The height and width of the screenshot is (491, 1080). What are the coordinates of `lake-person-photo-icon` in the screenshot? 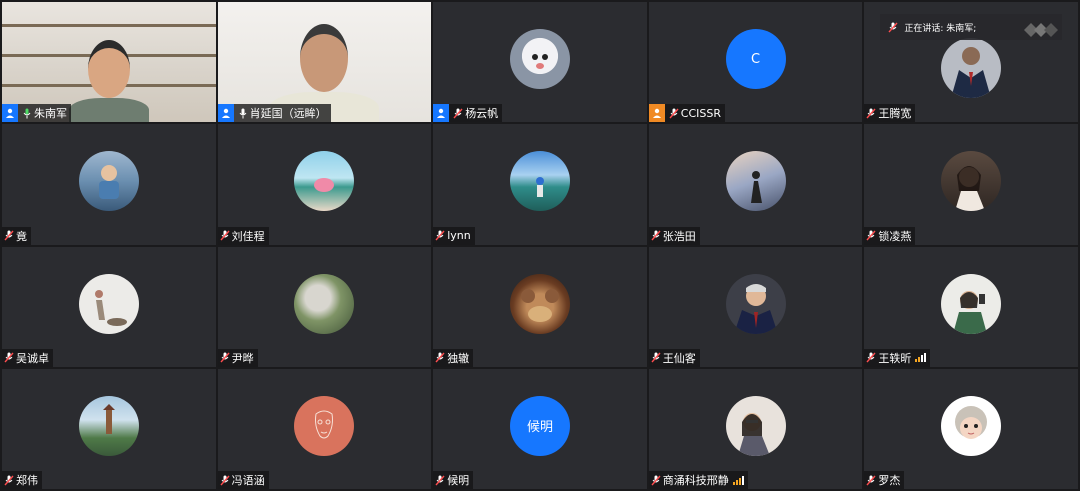 It's located at (539, 181).